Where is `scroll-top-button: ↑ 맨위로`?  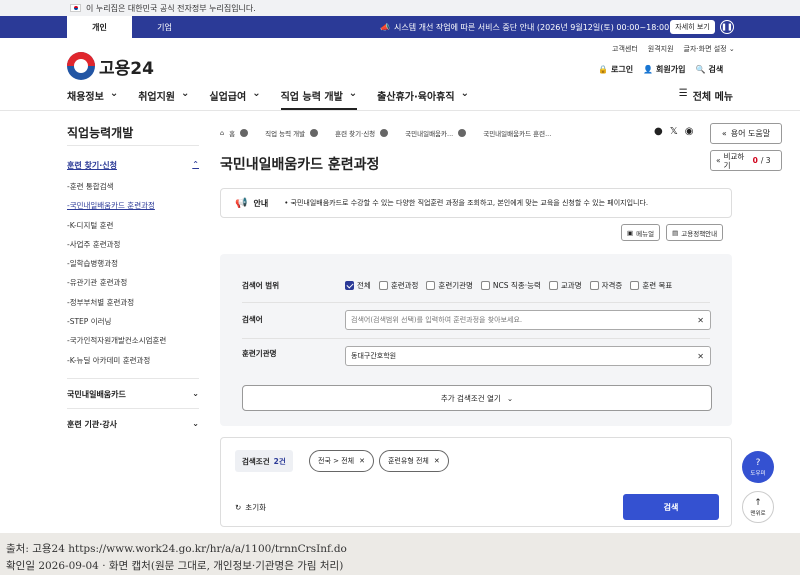
scroll-top-button: ↑ 맨위로 is located at coordinates (758, 507).